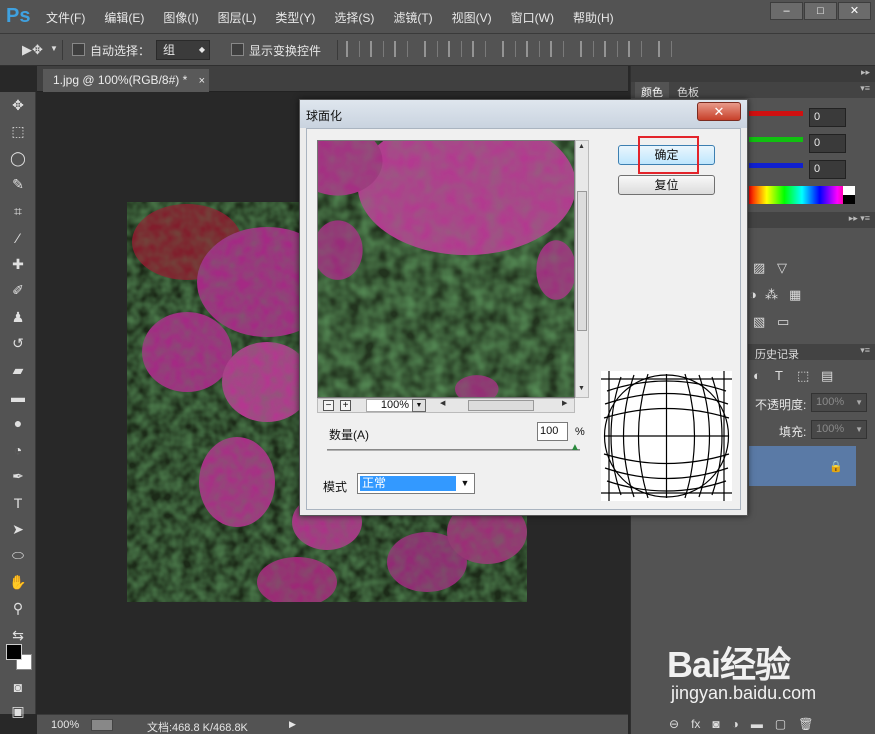  What do you see at coordinates (295, 17) in the screenshot?
I see `menu-type: 类型(Y)` at bounding box center [295, 17].